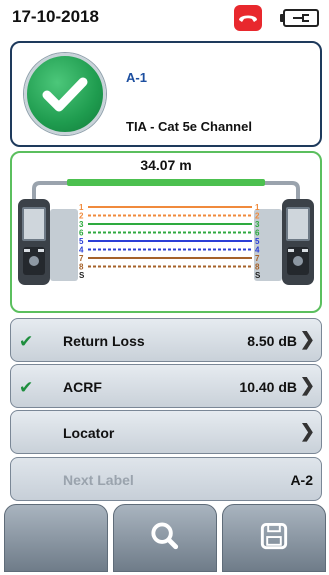  Describe the element at coordinates (104, 341) in the screenshot. I see `measurement-label: Return Loss` at that location.